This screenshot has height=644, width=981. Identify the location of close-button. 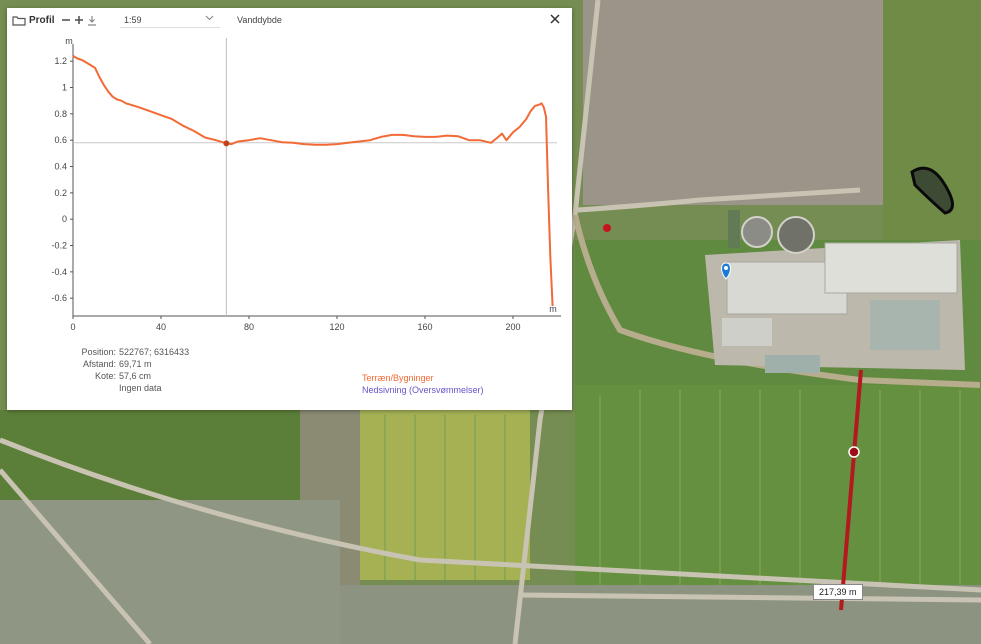
(555, 19).